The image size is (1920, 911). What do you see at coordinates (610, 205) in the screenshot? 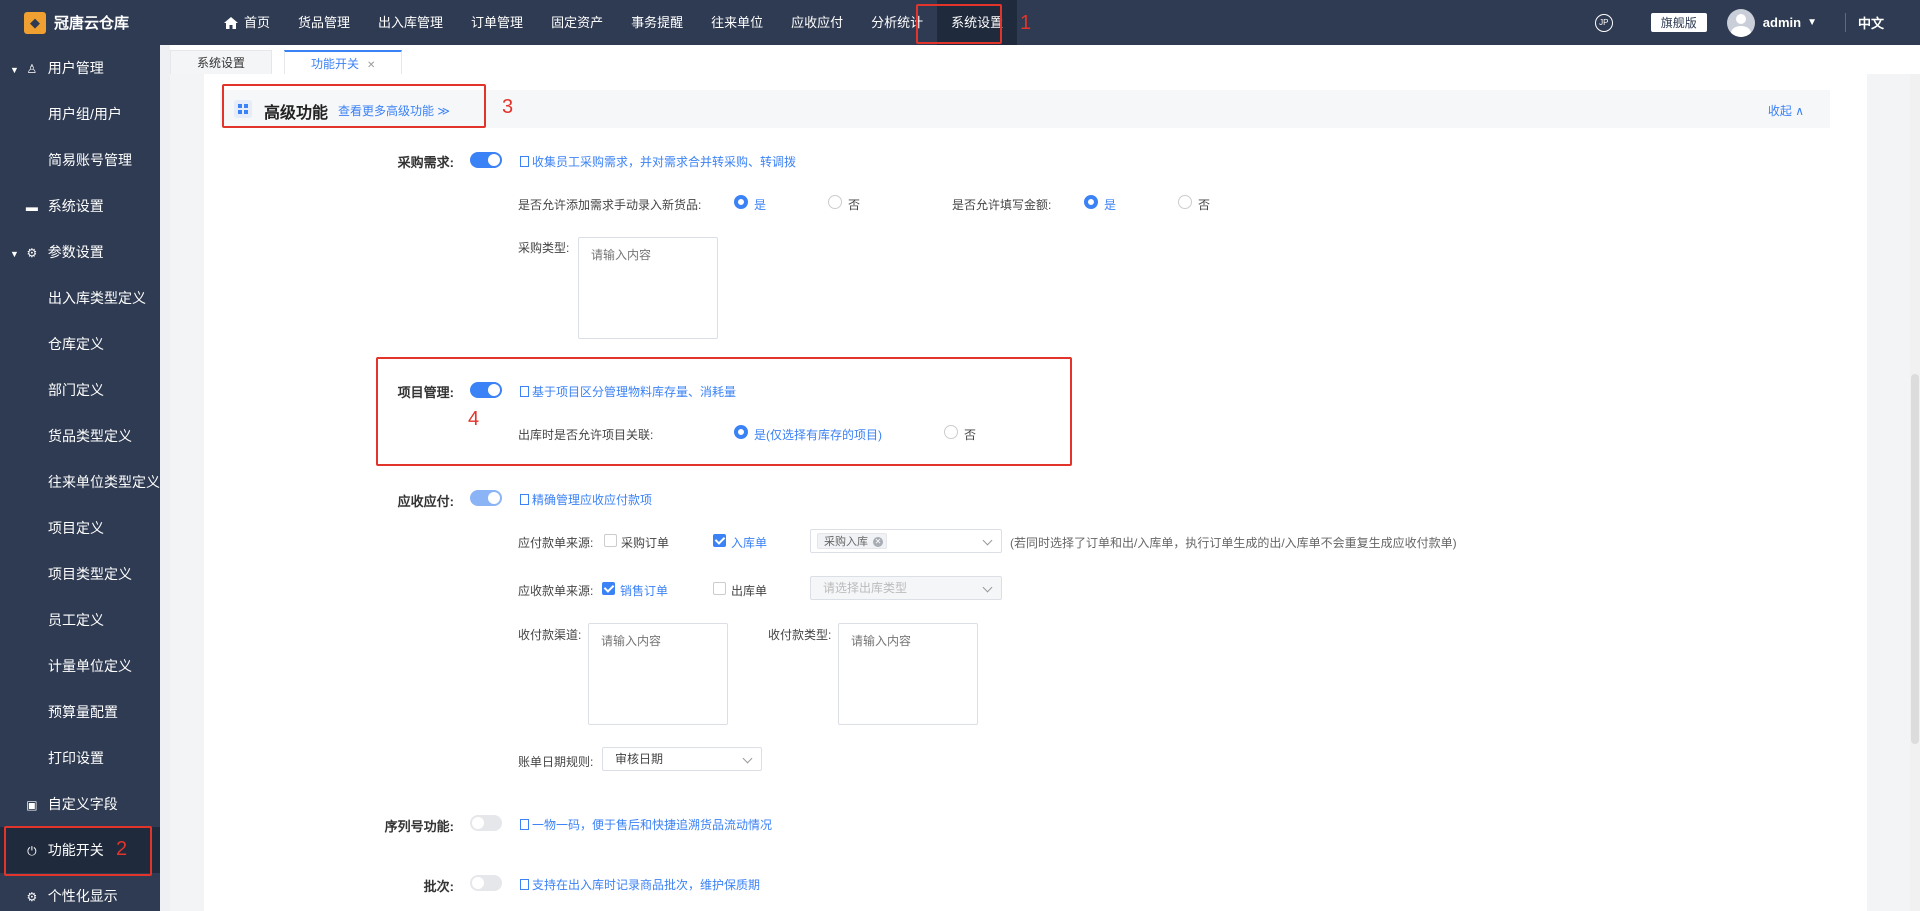
I see `allow-manual-label: 是否允许添加需求手动录入新货品:` at bounding box center [610, 205].